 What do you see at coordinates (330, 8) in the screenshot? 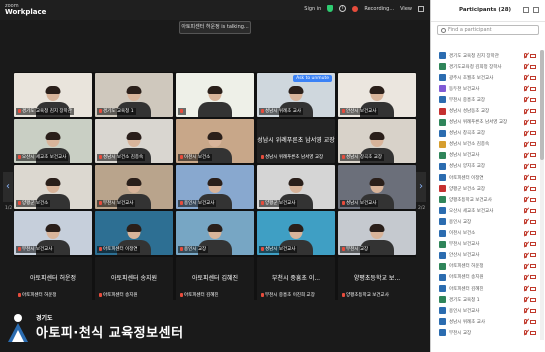
I see `security-shield-icon` at bounding box center [330, 8].